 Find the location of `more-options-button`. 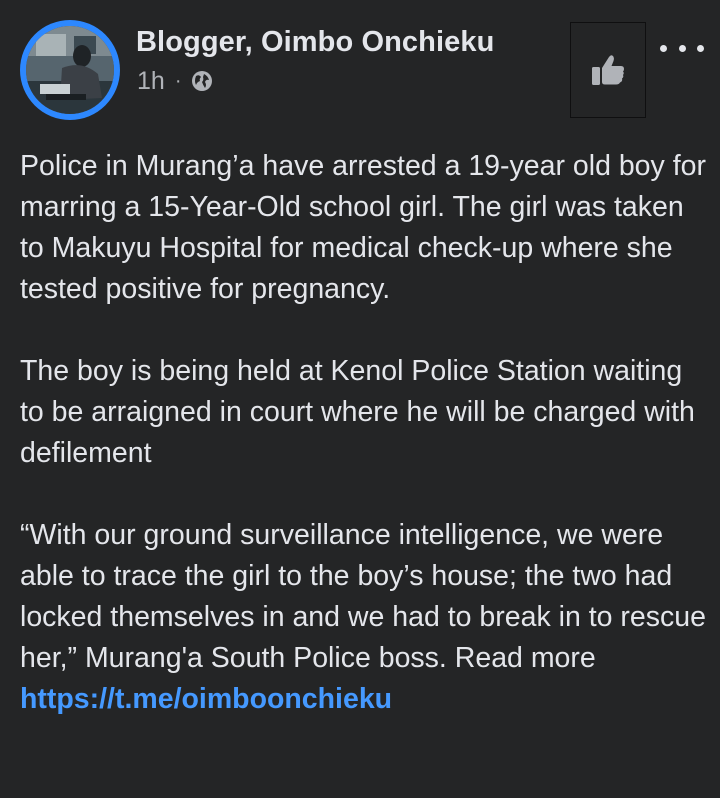

more-options-button is located at coordinates (682, 48).